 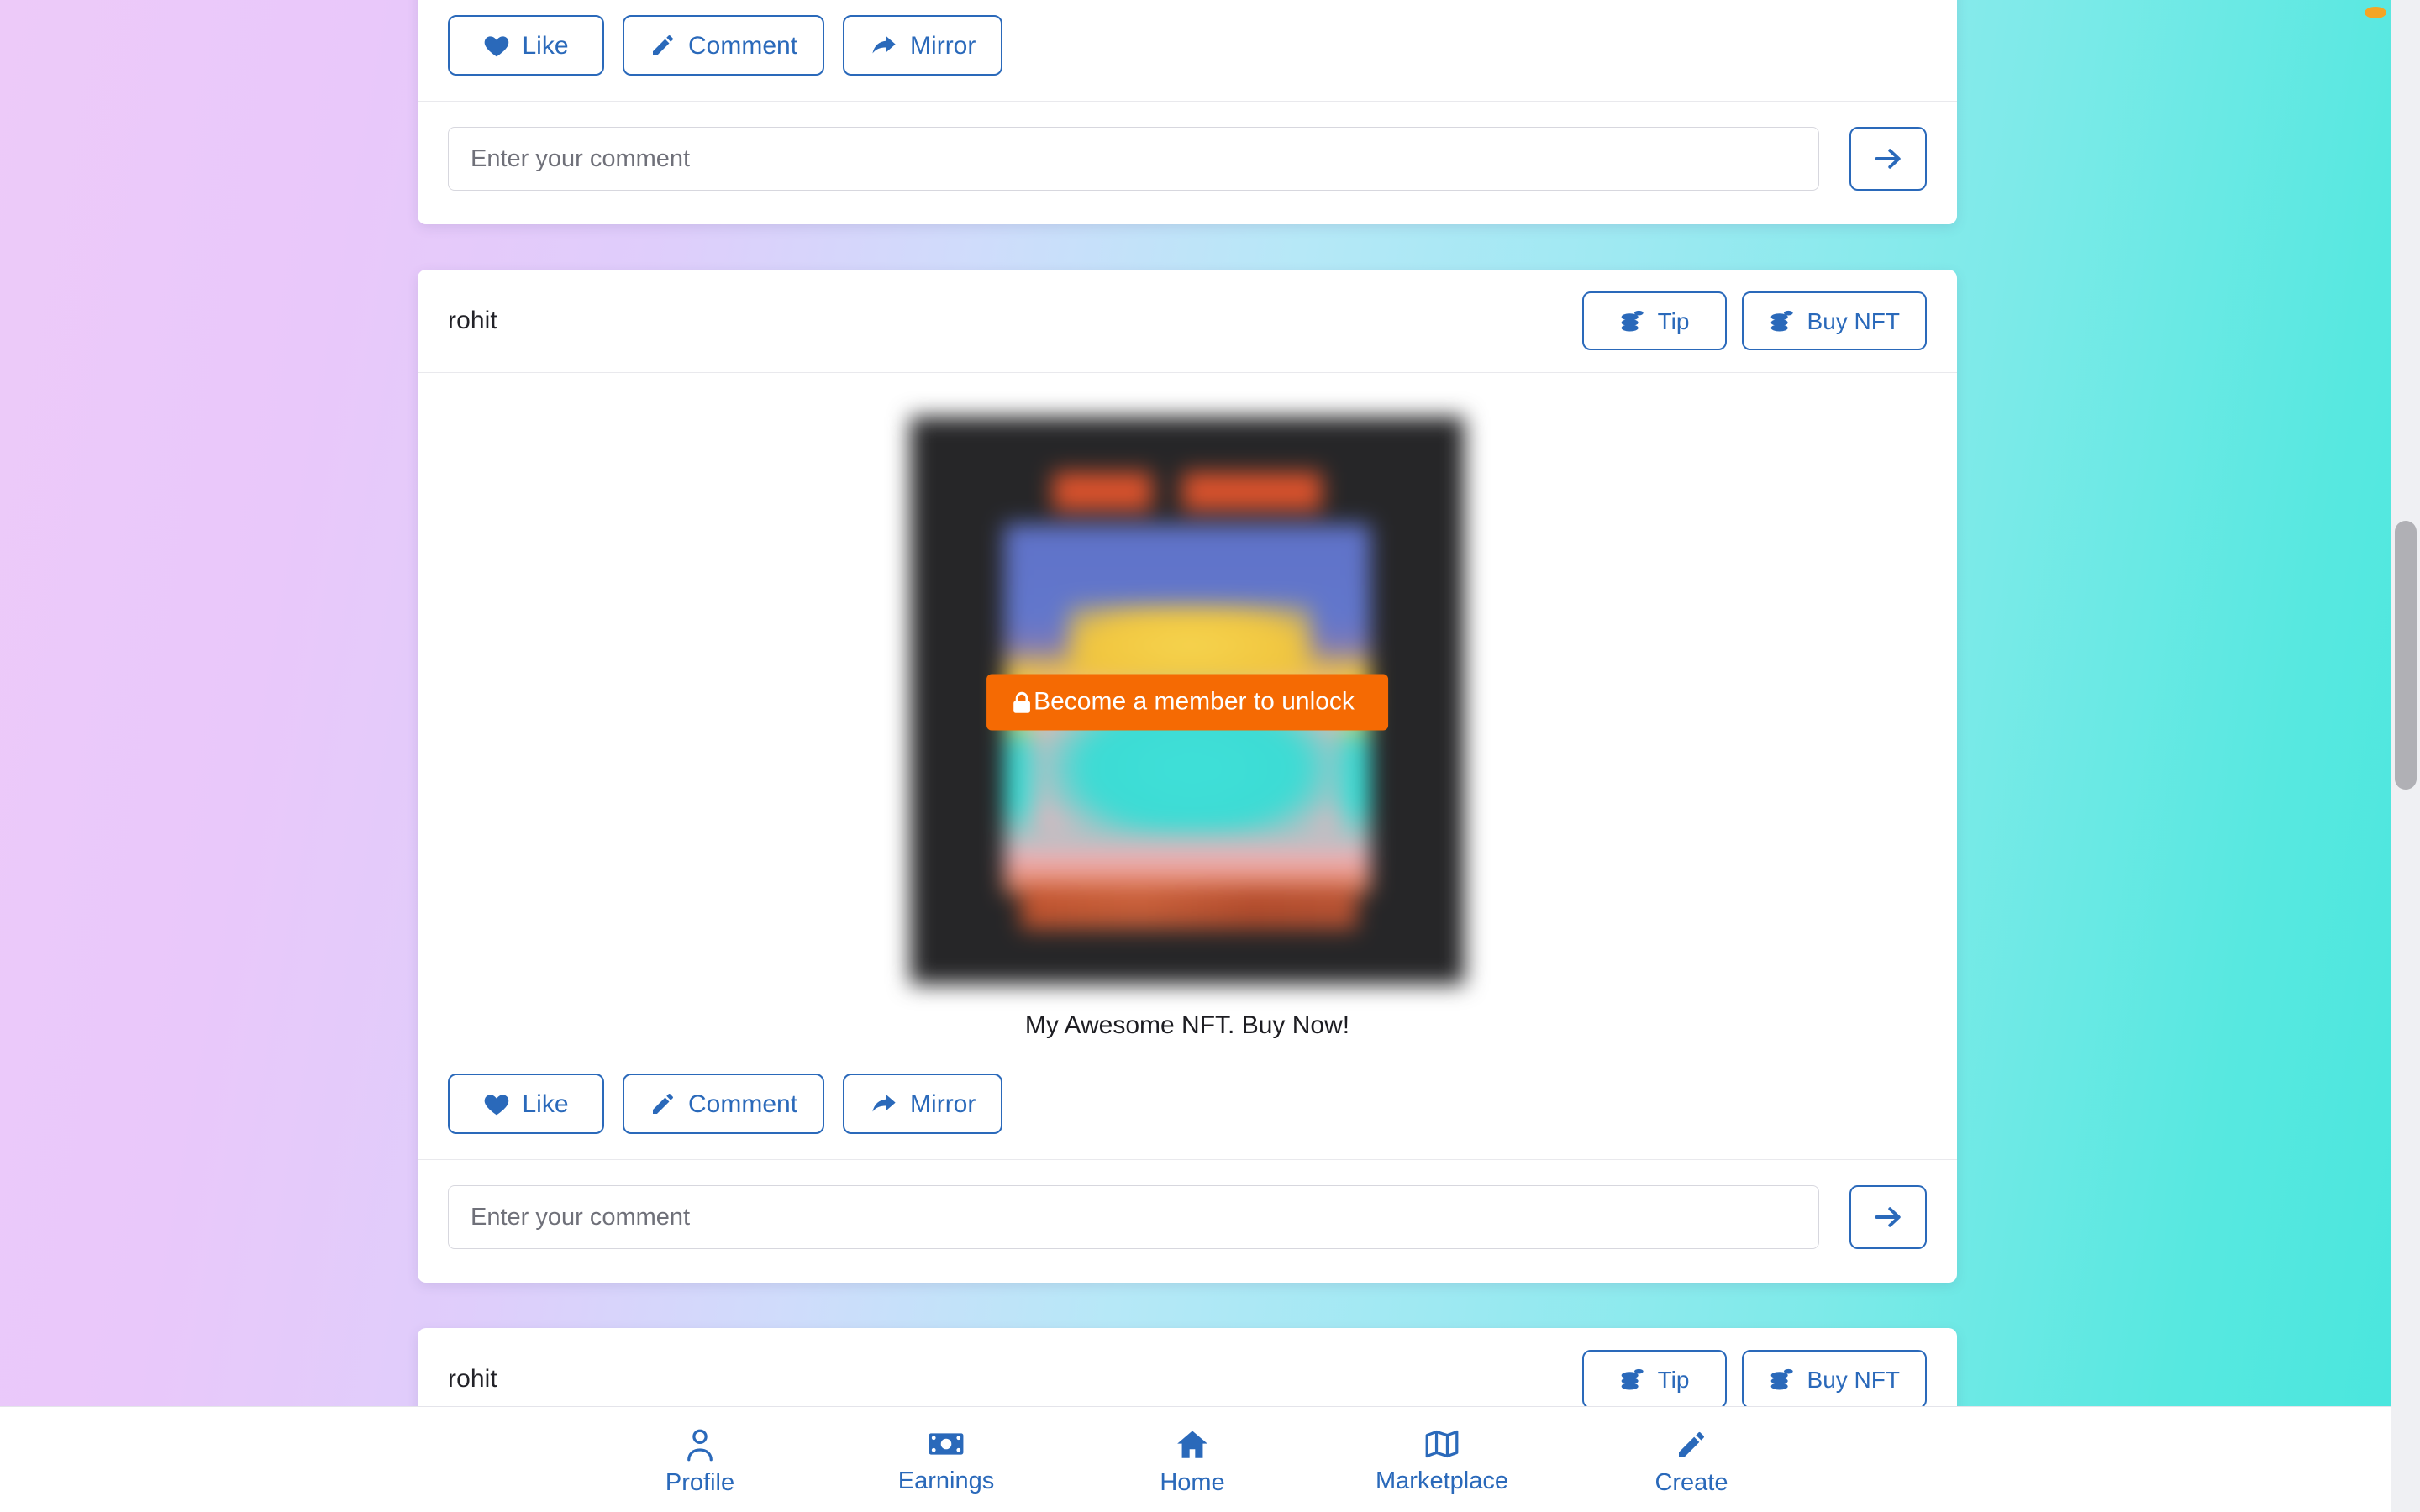 I want to click on become-member-unlock-button: Become a member to unlock, so click(x=1187, y=702).